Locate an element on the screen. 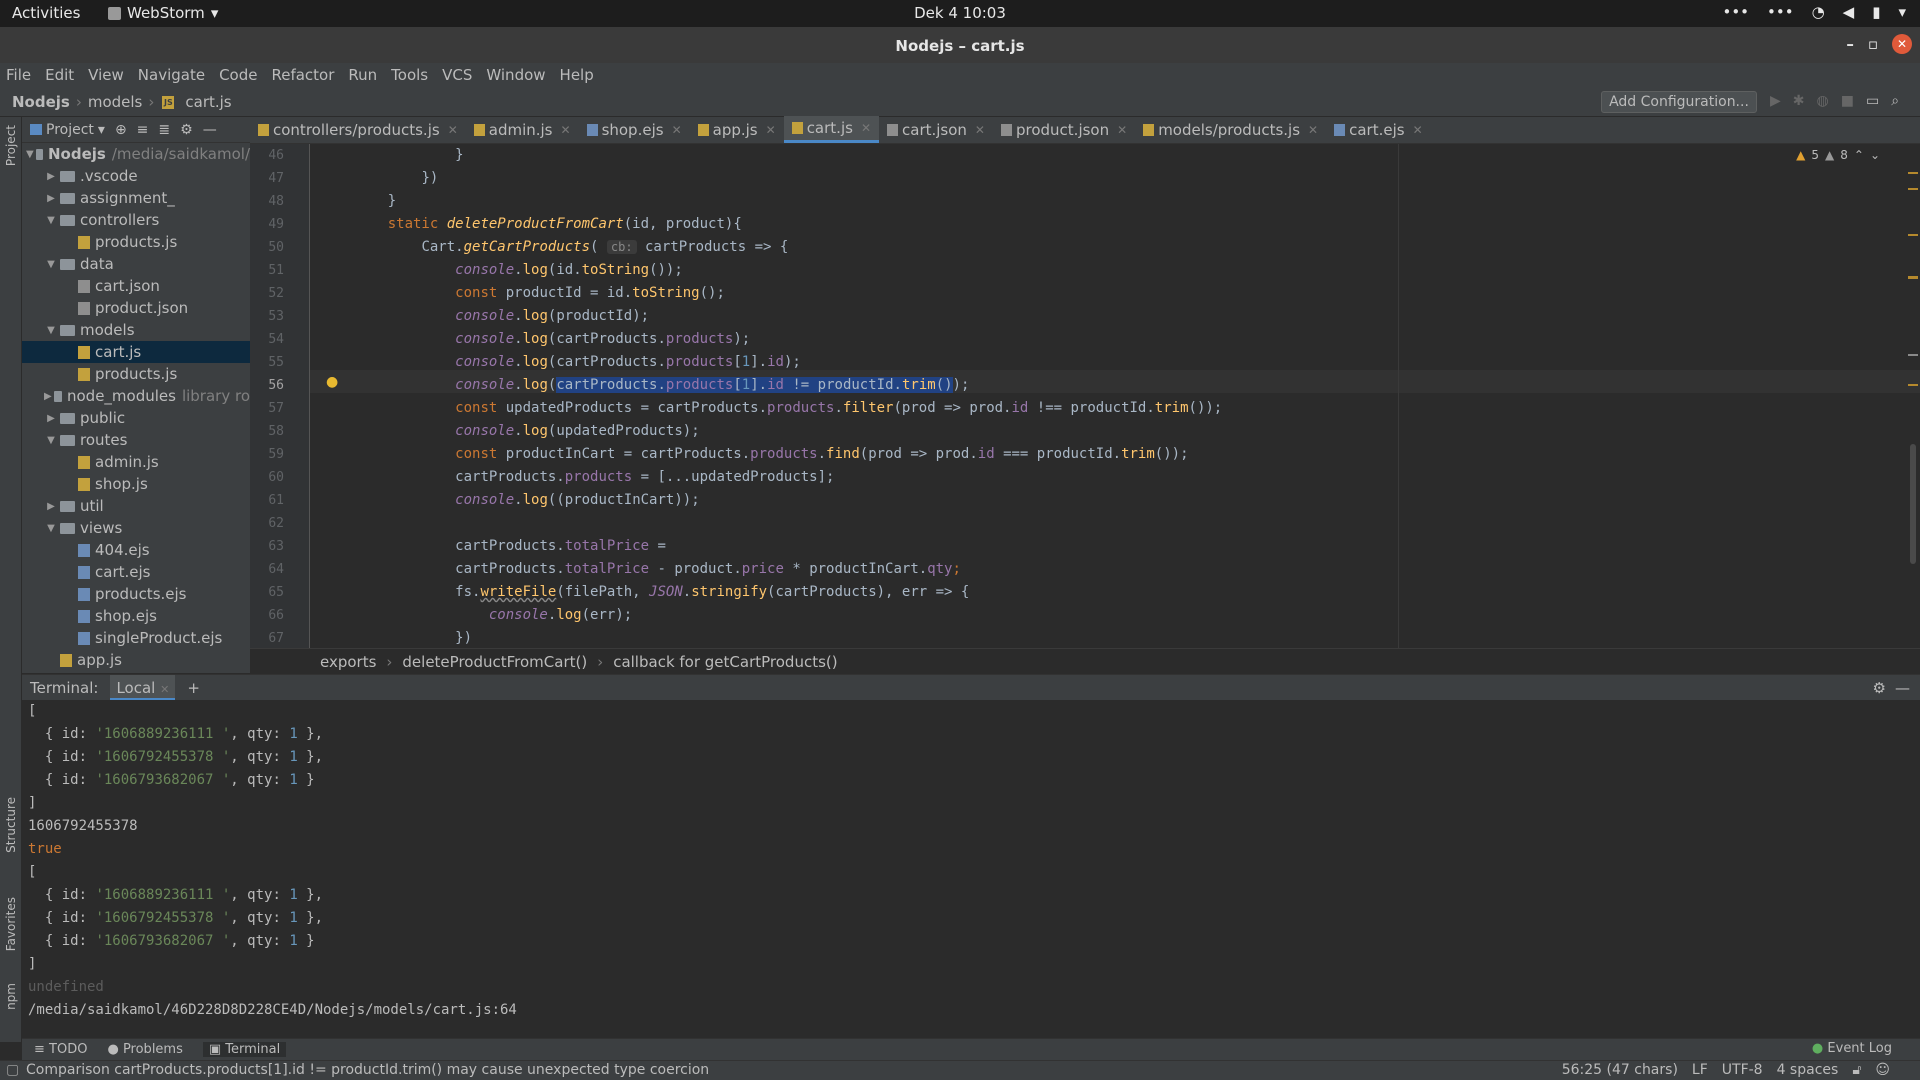 Image resolution: width=1920 pixels, height=1080 pixels. status-square-icon: ▢ is located at coordinates (12, 1070).